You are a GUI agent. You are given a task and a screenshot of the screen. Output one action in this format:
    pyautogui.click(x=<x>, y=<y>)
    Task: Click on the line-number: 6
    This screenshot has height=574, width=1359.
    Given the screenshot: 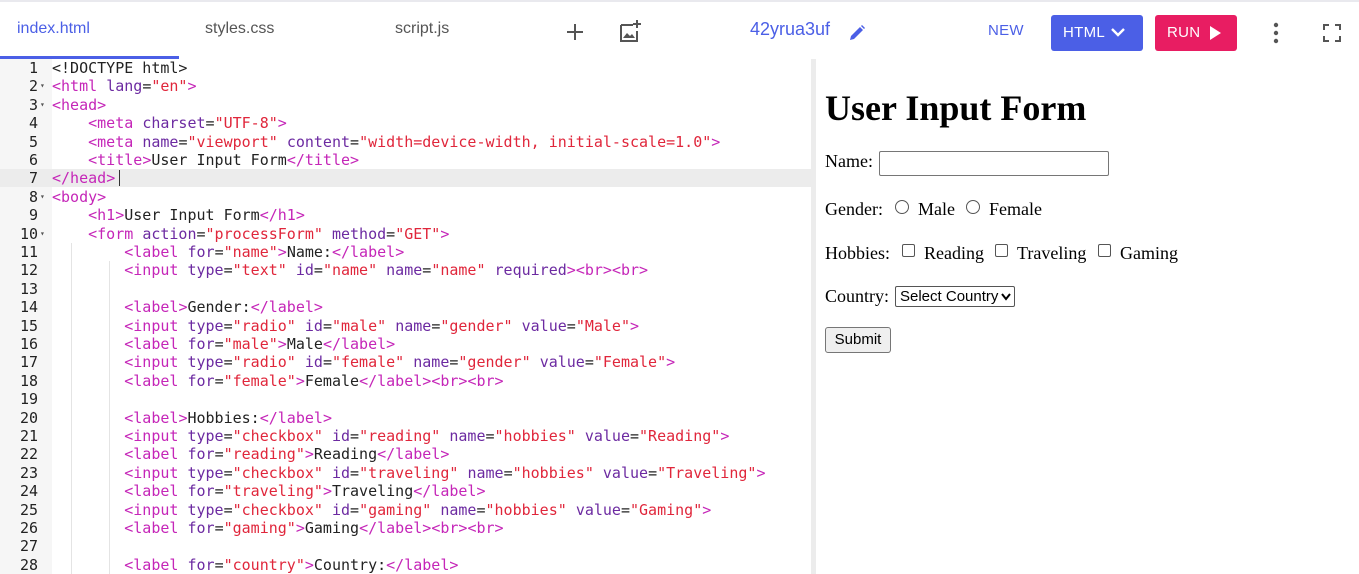 What is the action you would take?
    pyautogui.click(x=33, y=160)
    